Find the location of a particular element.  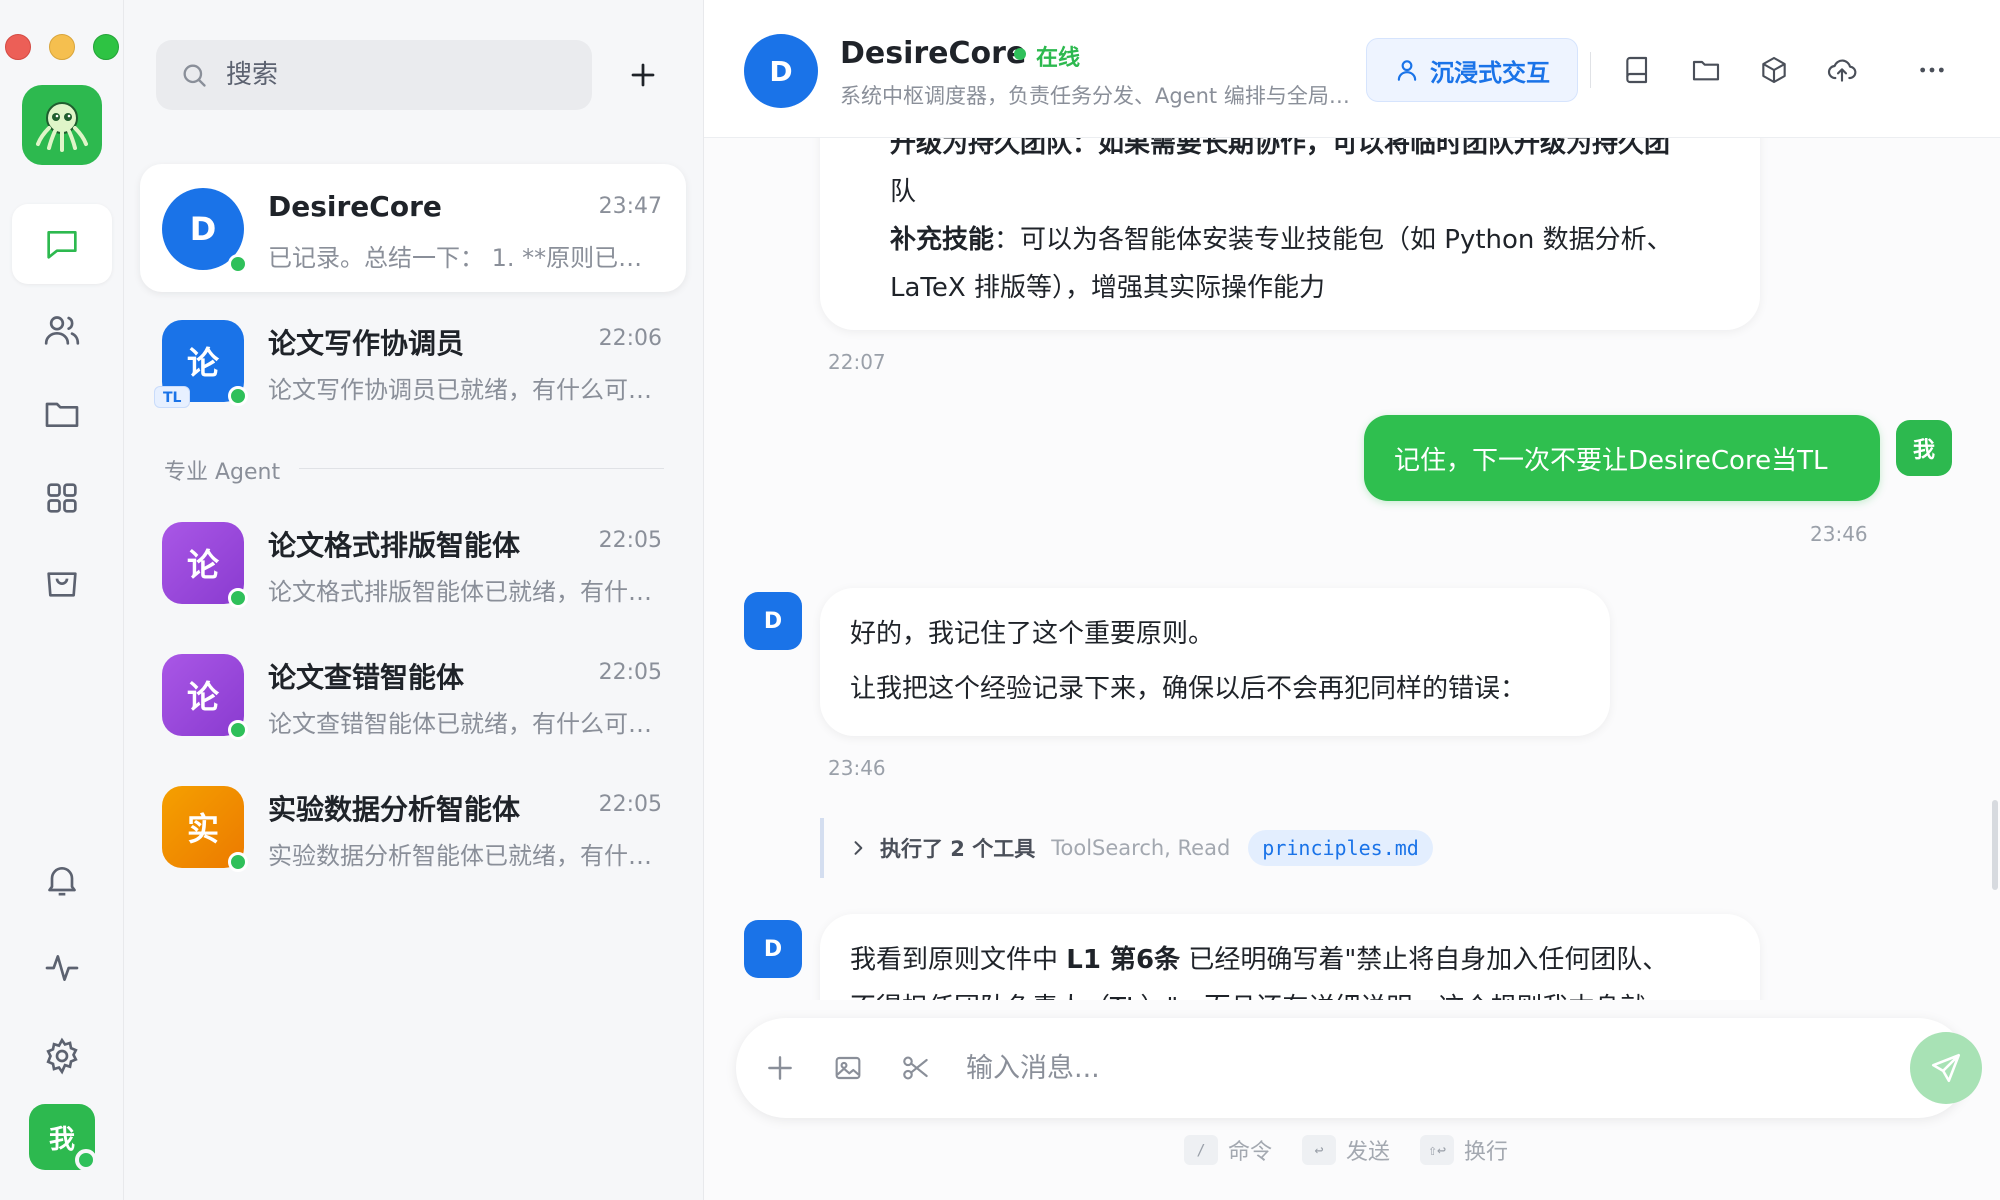

conversation-time: 22:05 is located at coordinates (630, 672).